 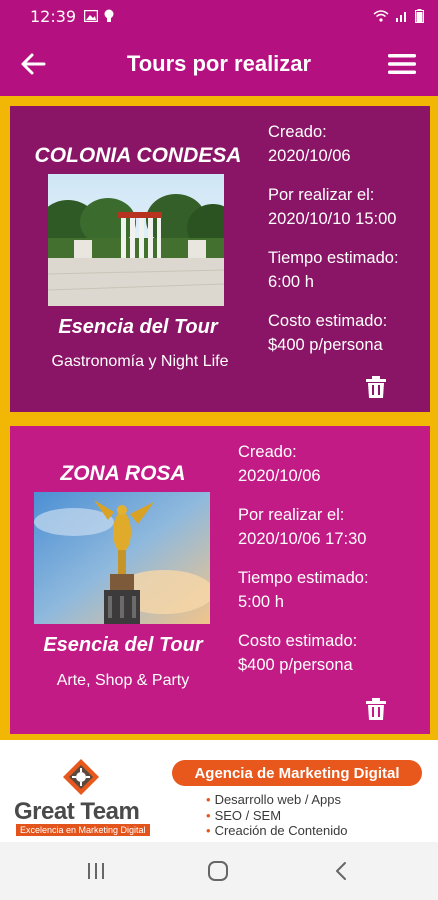 I want to click on image-icon, so click(x=91, y=16).